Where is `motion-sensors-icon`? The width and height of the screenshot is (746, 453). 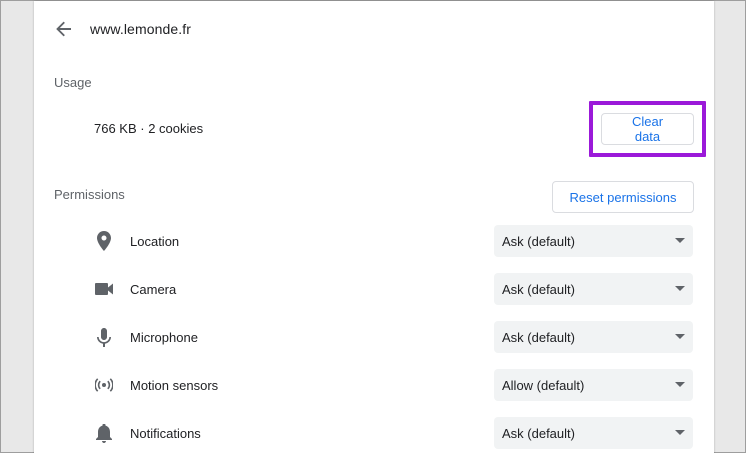
motion-sensors-icon is located at coordinates (104, 385).